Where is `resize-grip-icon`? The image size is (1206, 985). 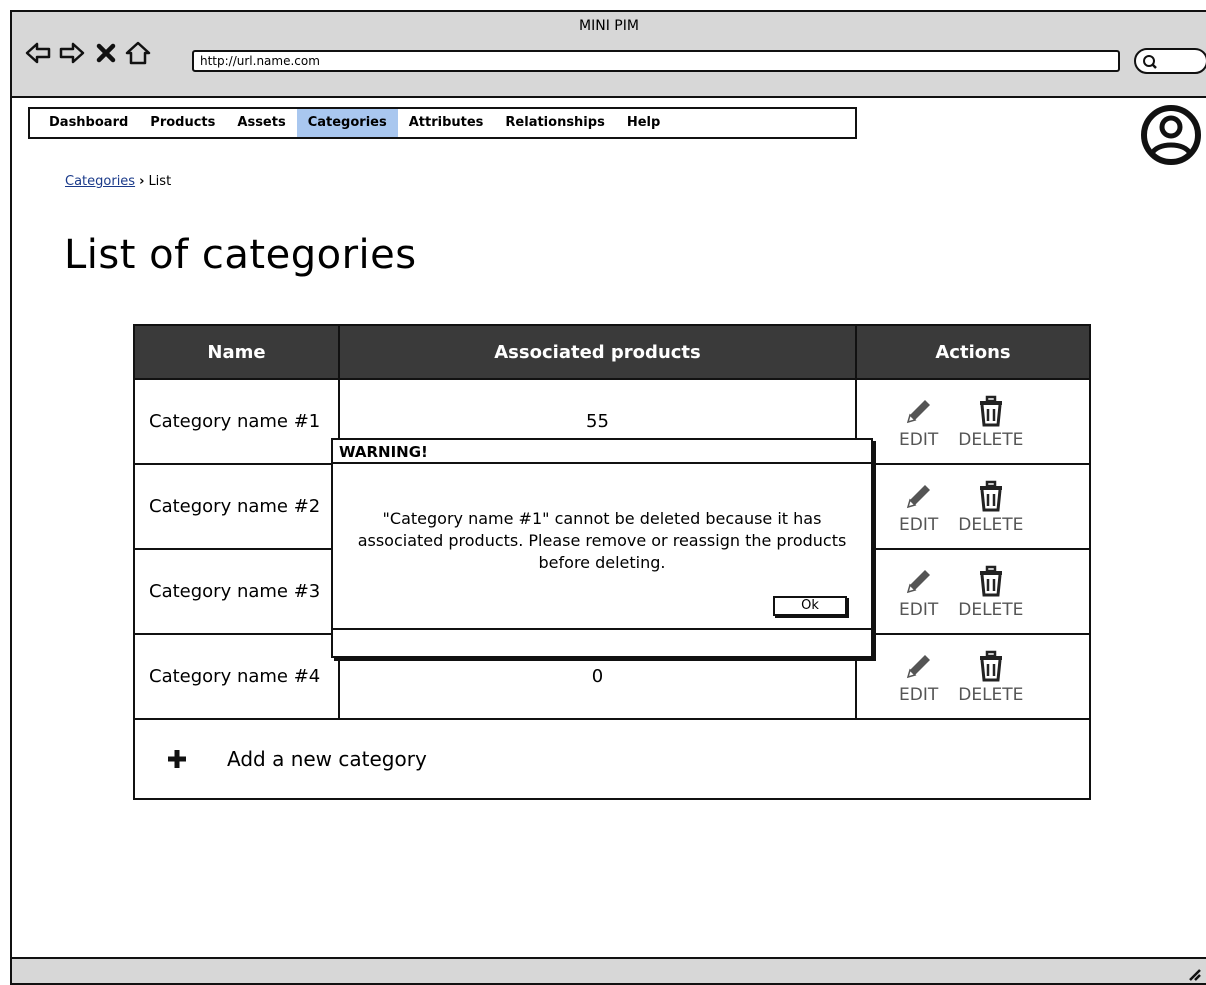
resize-grip-icon is located at coordinates (1193, 972).